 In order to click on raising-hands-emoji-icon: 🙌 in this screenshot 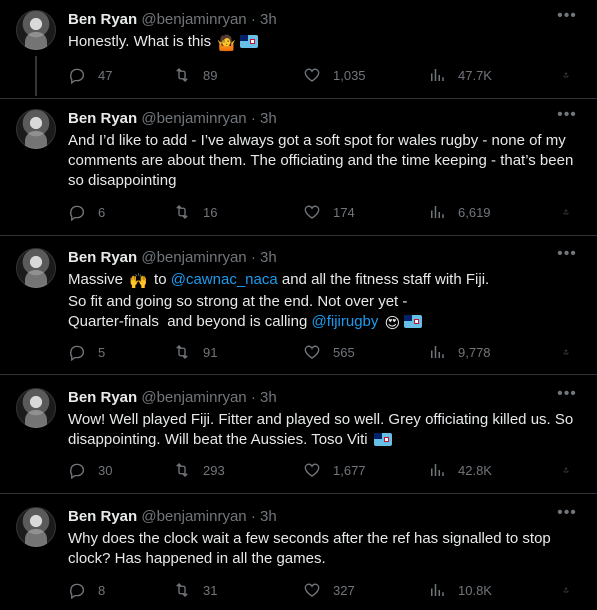, I will do `click(138, 281)`.